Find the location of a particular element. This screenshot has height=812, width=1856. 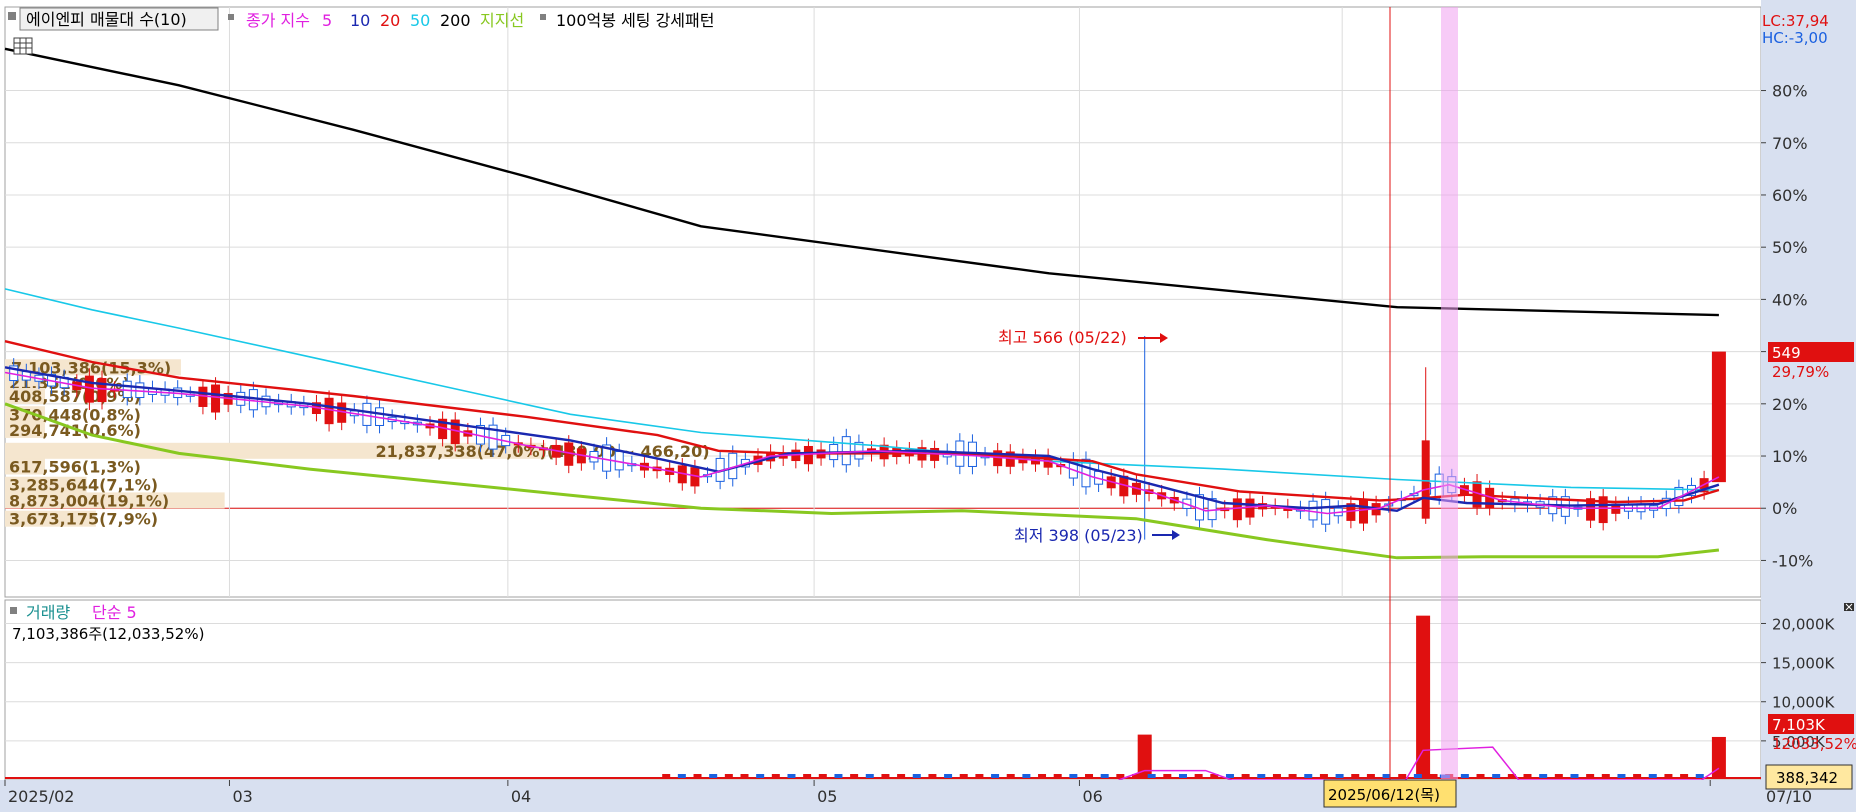

last-price-value: 549 is located at coordinates (1786, 353).